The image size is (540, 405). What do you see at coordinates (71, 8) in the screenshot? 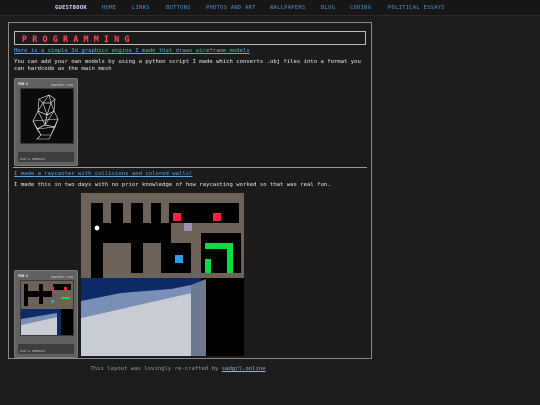
I see `nav-guestbook: GUESTBOOK` at bounding box center [71, 8].